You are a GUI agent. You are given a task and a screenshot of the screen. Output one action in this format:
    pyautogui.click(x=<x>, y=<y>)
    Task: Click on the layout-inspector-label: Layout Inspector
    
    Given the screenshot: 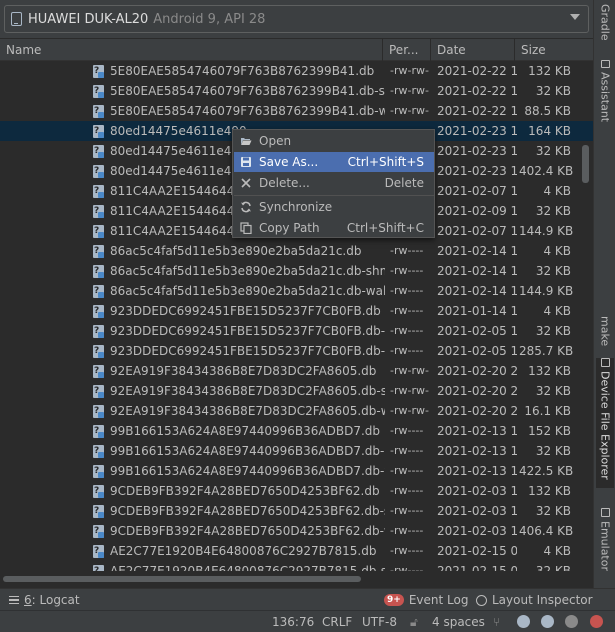 What is the action you would take?
    pyautogui.click(x=542, y=600)
    